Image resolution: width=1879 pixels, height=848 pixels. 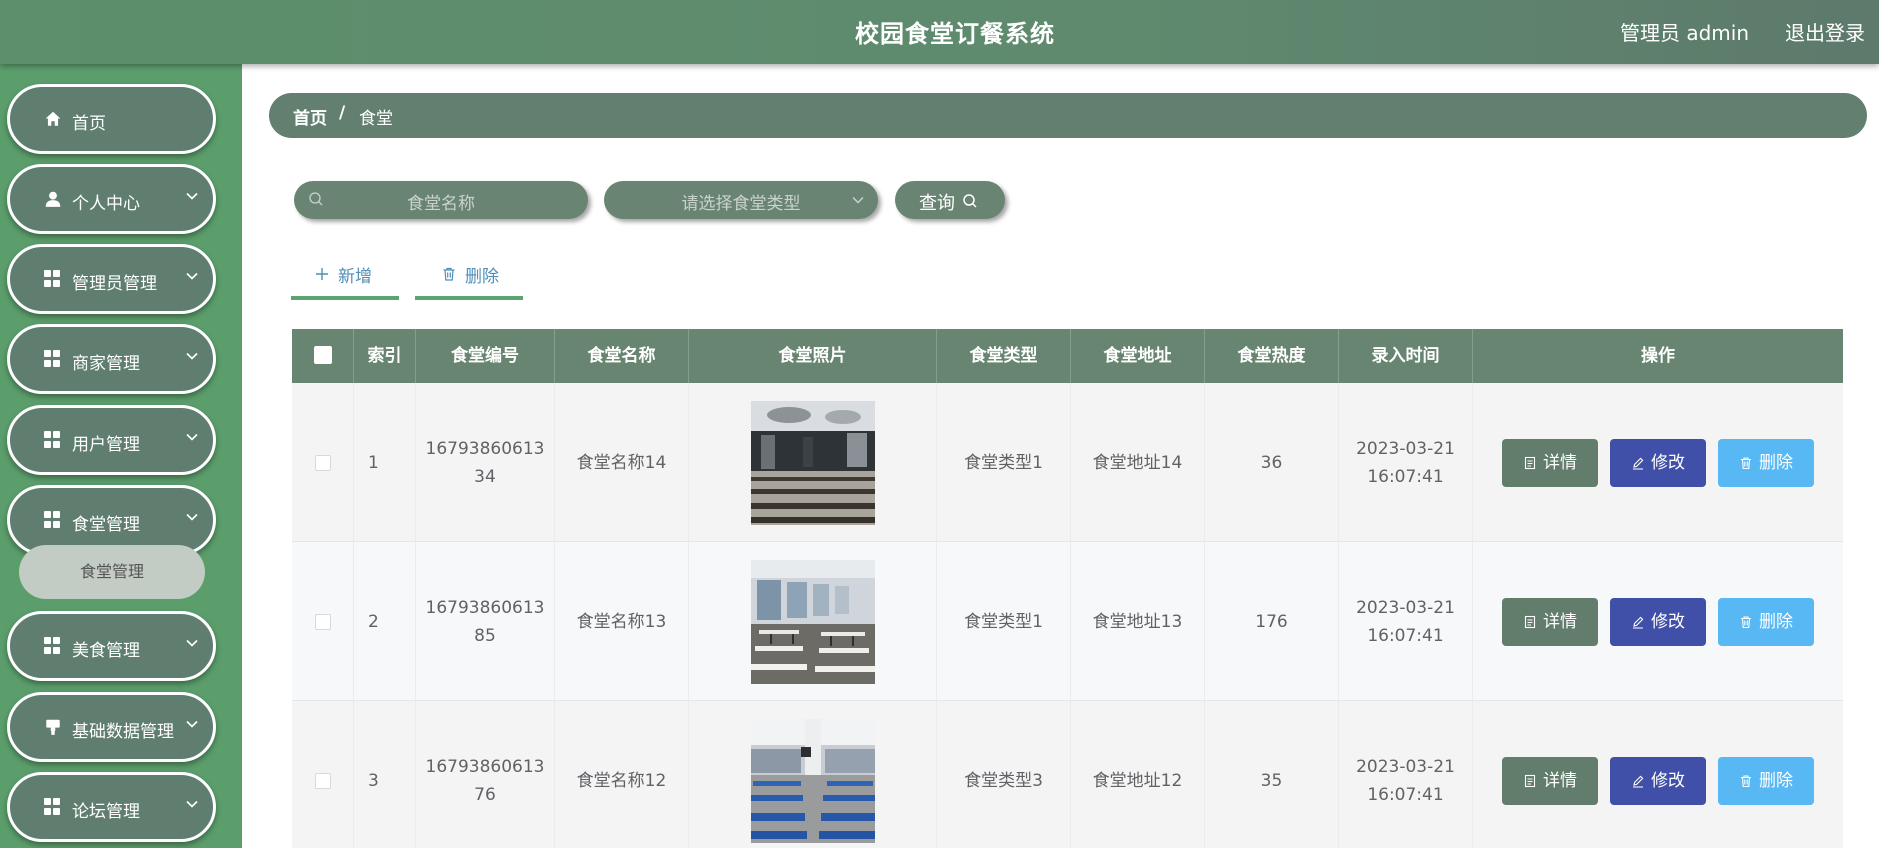 I want to click on table-header: 索引 食堂编号 食堂名称 食堂照片 食堂类型 食堂地址 食堂热度 录入时间 操作, so click(x=1067, y=356).